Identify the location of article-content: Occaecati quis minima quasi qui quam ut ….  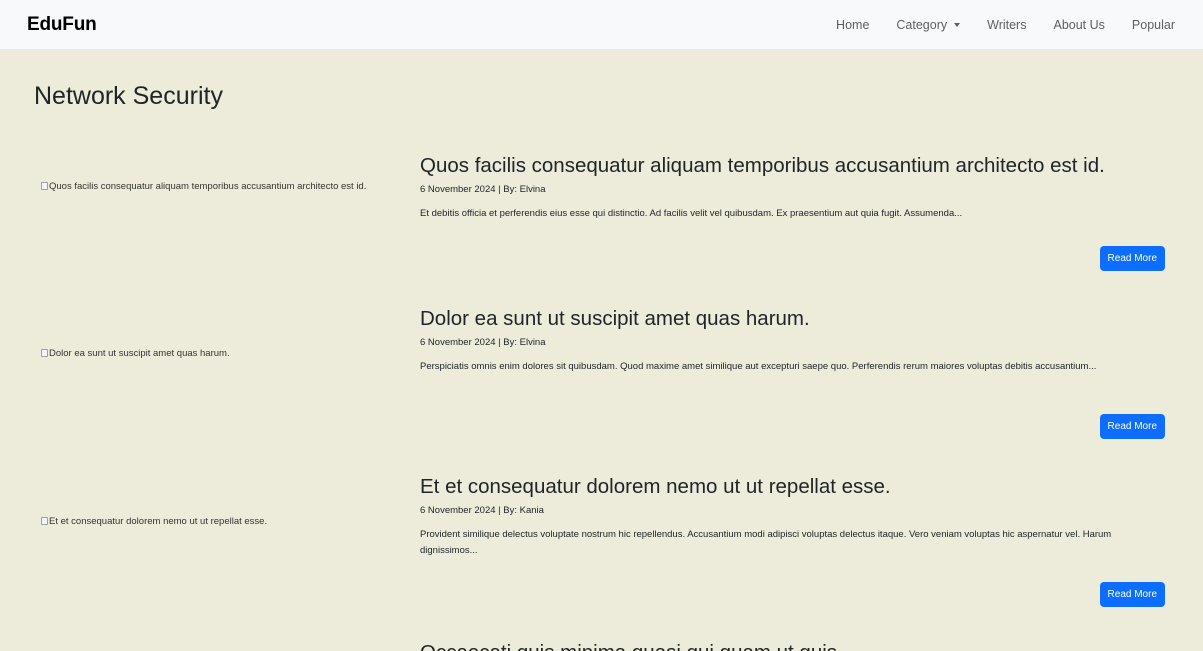
(792, 645).